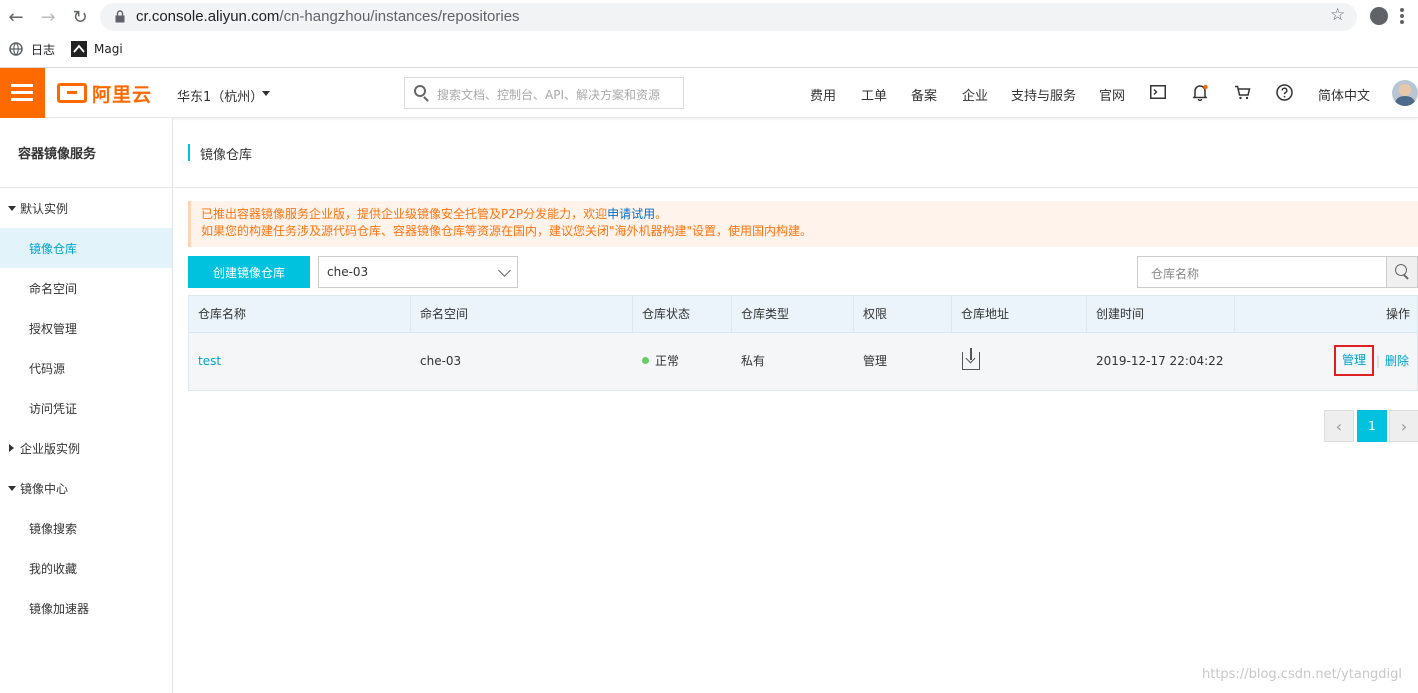 This screenshot has width=1418, height=693. I want to click on delete-button: 删除, so click(1397, 361).